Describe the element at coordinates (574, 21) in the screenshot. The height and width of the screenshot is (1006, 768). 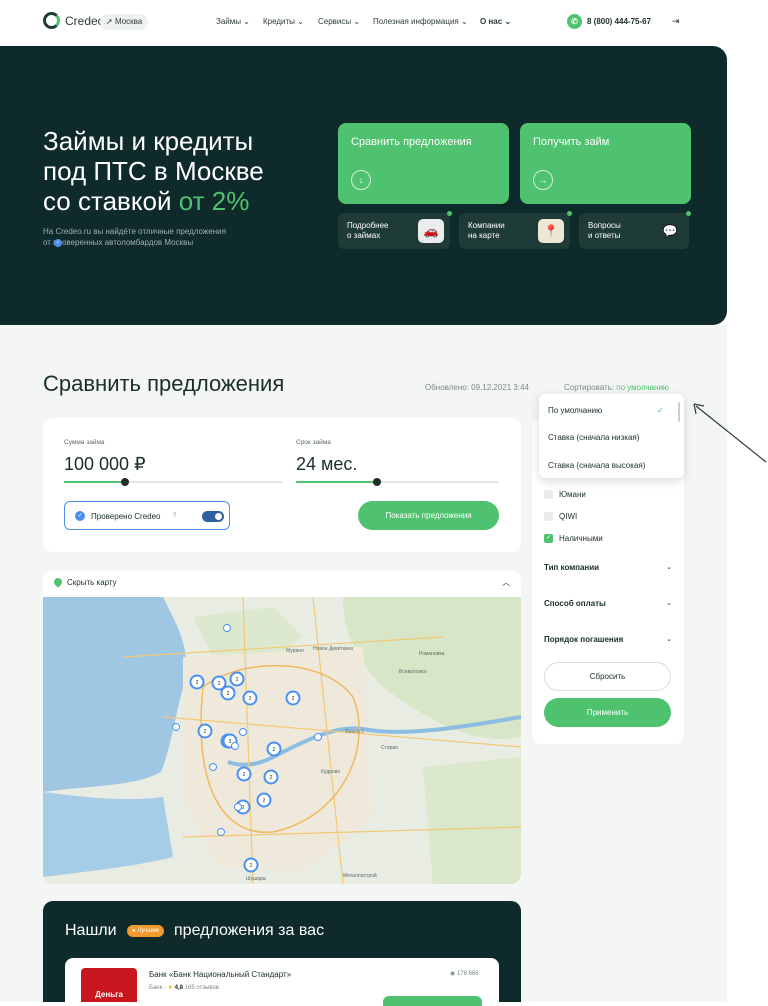
I see `whatsapp-icon: ✆` at that location.